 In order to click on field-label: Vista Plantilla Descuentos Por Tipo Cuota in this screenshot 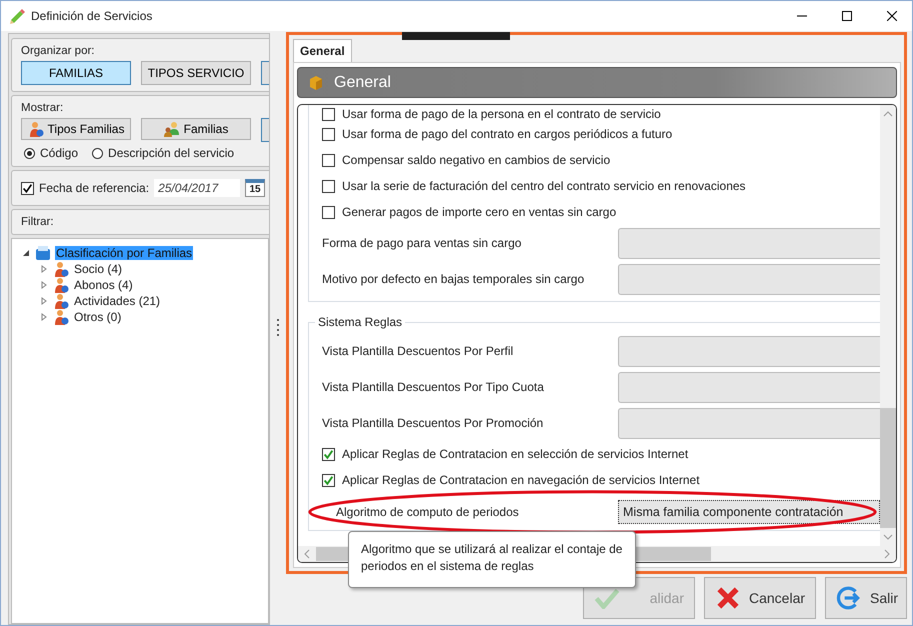, I will do `click(433, 387)`.